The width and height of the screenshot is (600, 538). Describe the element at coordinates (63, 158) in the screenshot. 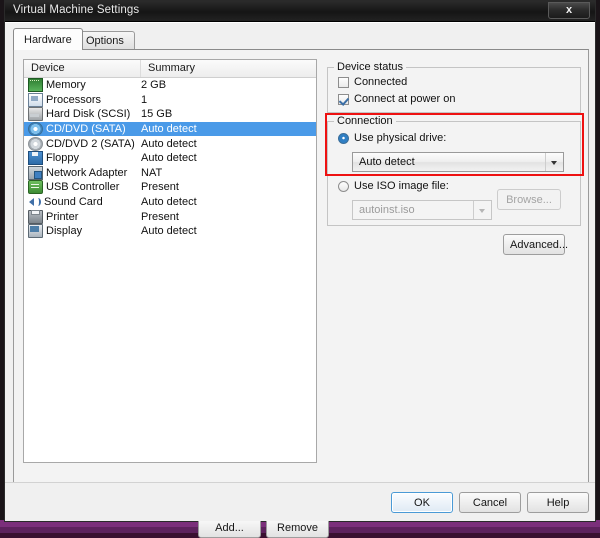

I see `device-name: Floppy` at that location.